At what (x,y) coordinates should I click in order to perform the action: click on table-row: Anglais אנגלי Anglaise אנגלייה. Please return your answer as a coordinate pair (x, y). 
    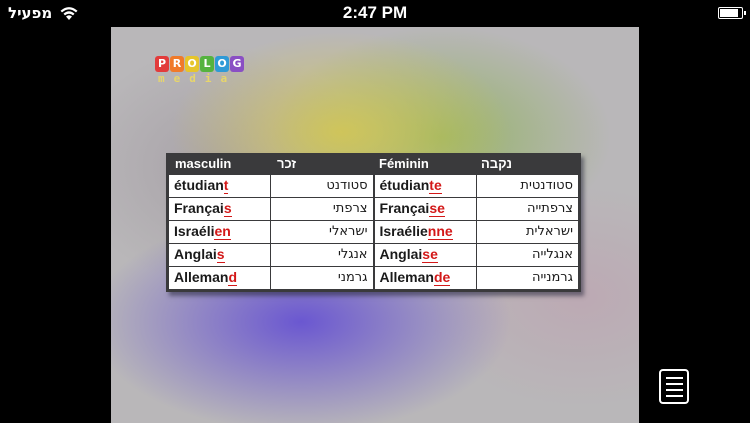
    Looking at the image, I should click on (373, 255).